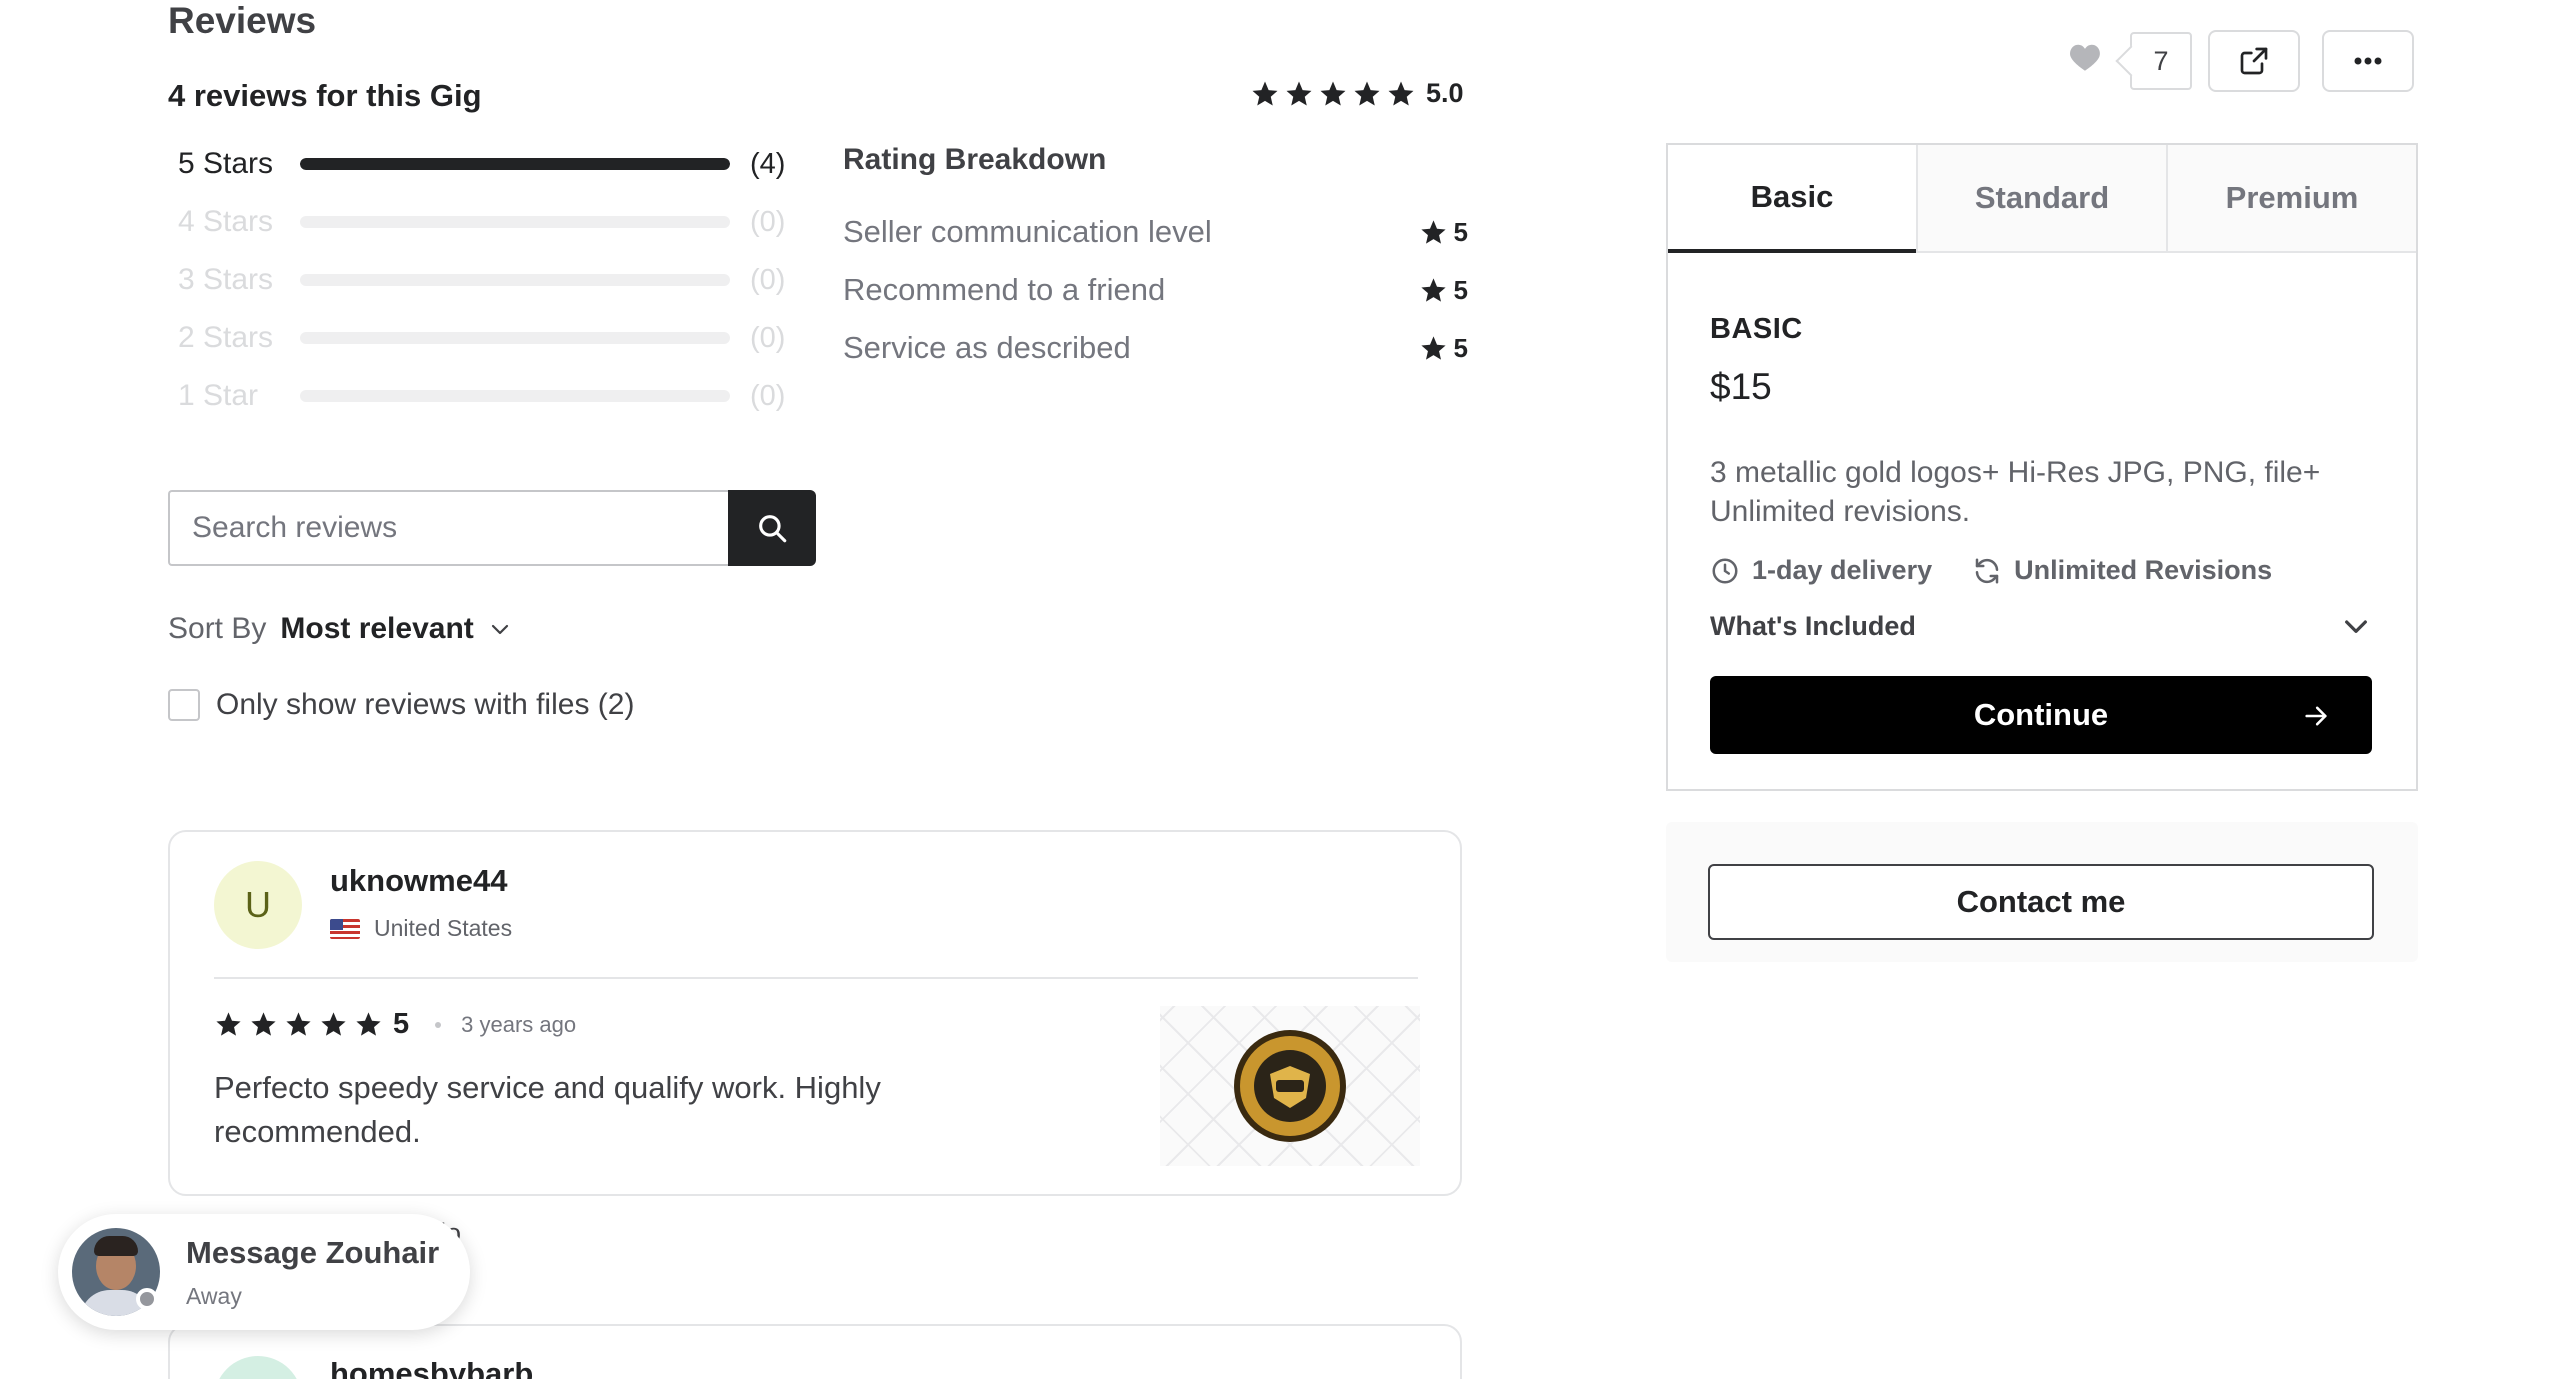 This screenshot has height=1379, width=2560. What do you see at coordinates (768, 163) in the screenshot?
I see `star-row-count: (4)` at bounding box center [768, 163].